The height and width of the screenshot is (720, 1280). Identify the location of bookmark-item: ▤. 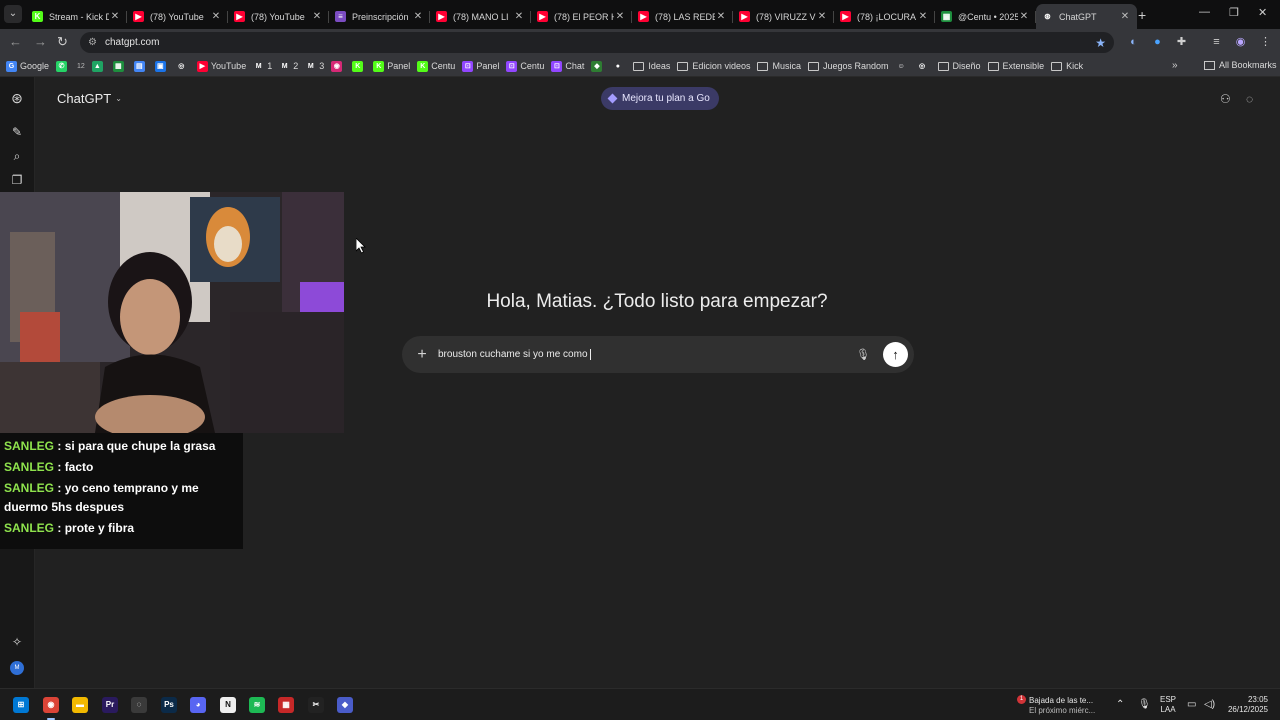
(140, 66).